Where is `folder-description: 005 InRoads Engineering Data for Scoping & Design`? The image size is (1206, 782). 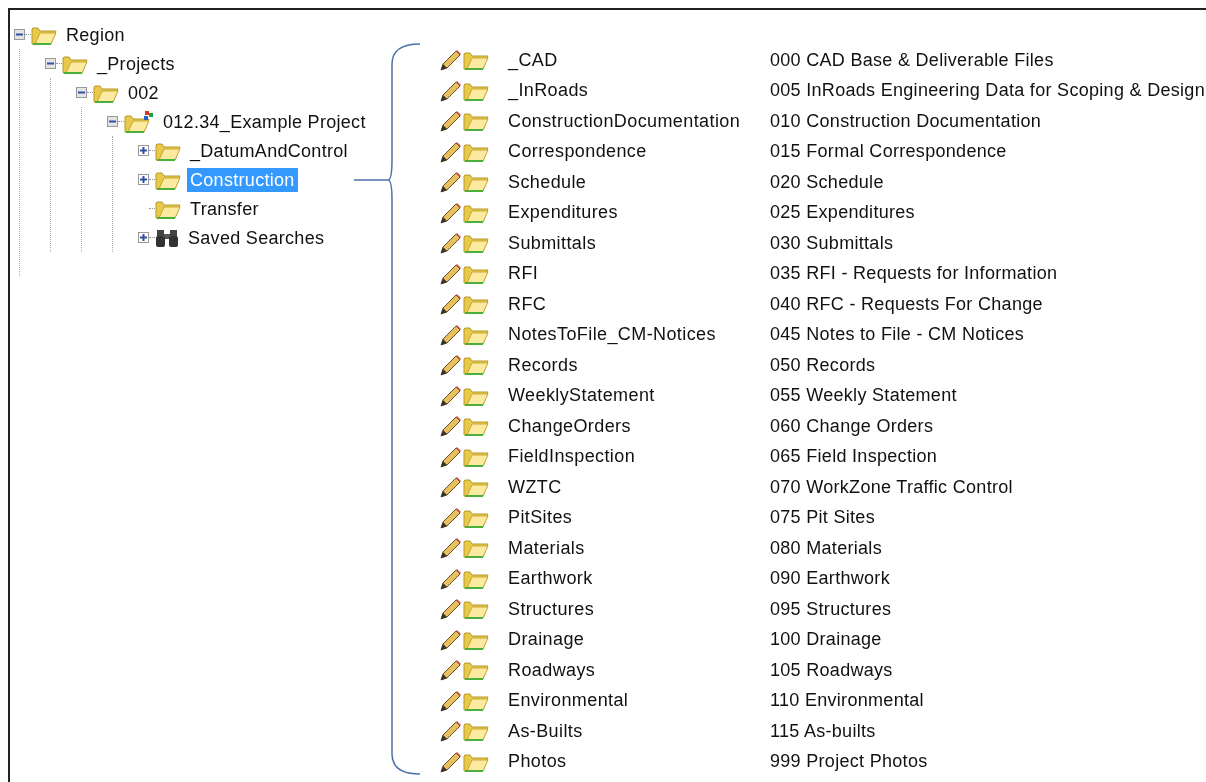
folder-description: 005 InRoads Engineering Data for Scoping & Design is located at coordinates (987, 91).